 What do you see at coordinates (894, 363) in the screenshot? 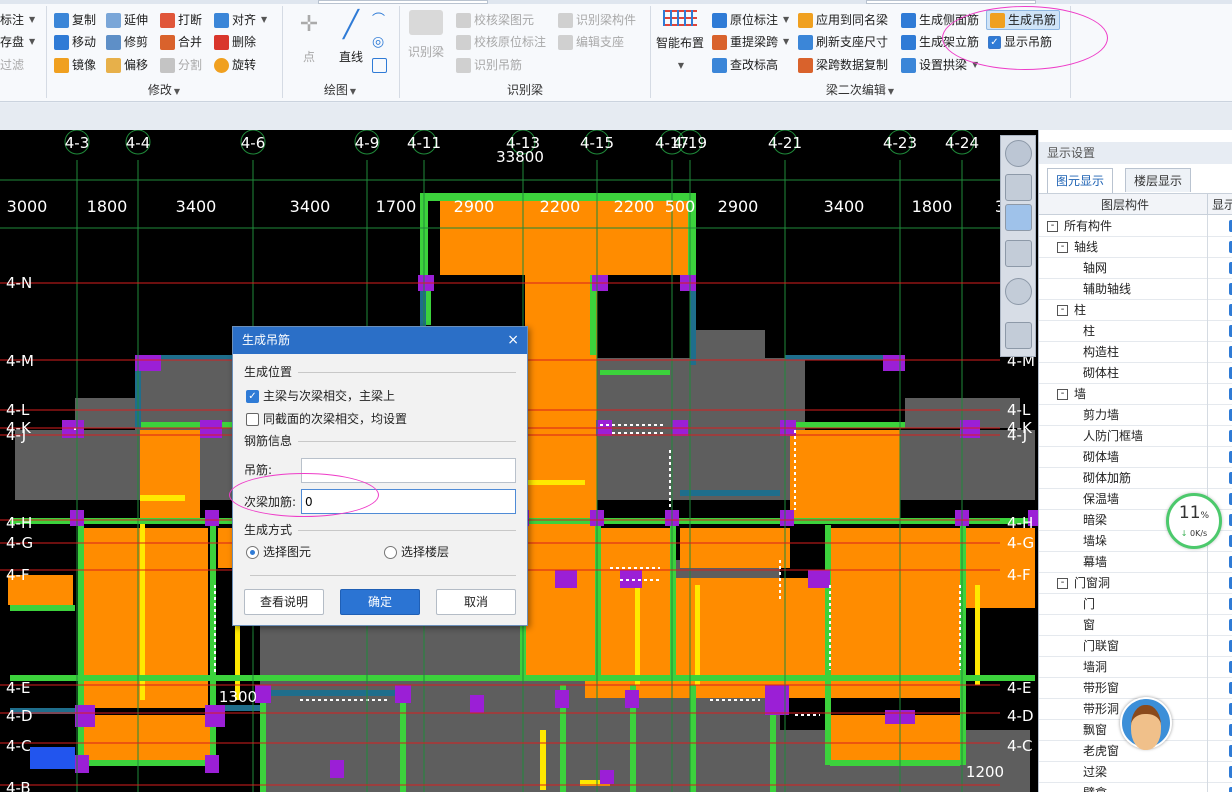
I see `column` at bounding box center [894, 363].